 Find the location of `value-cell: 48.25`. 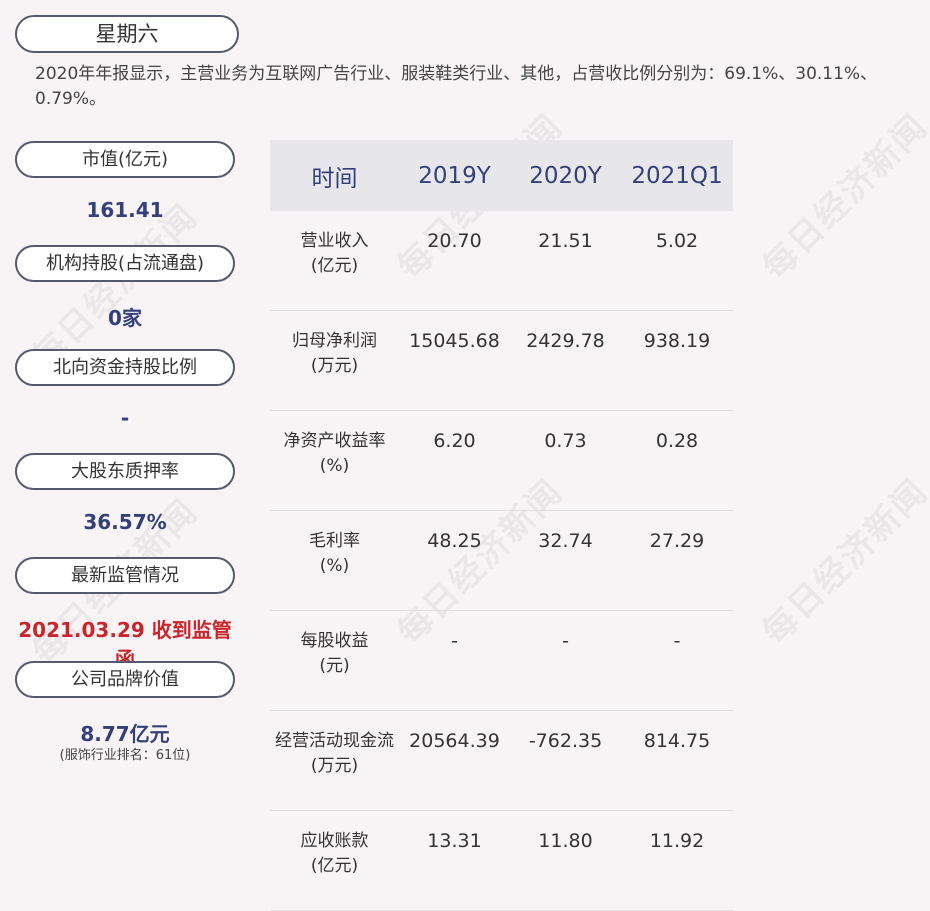

value-cell: 48.25 is located at coordinates (454, 560).